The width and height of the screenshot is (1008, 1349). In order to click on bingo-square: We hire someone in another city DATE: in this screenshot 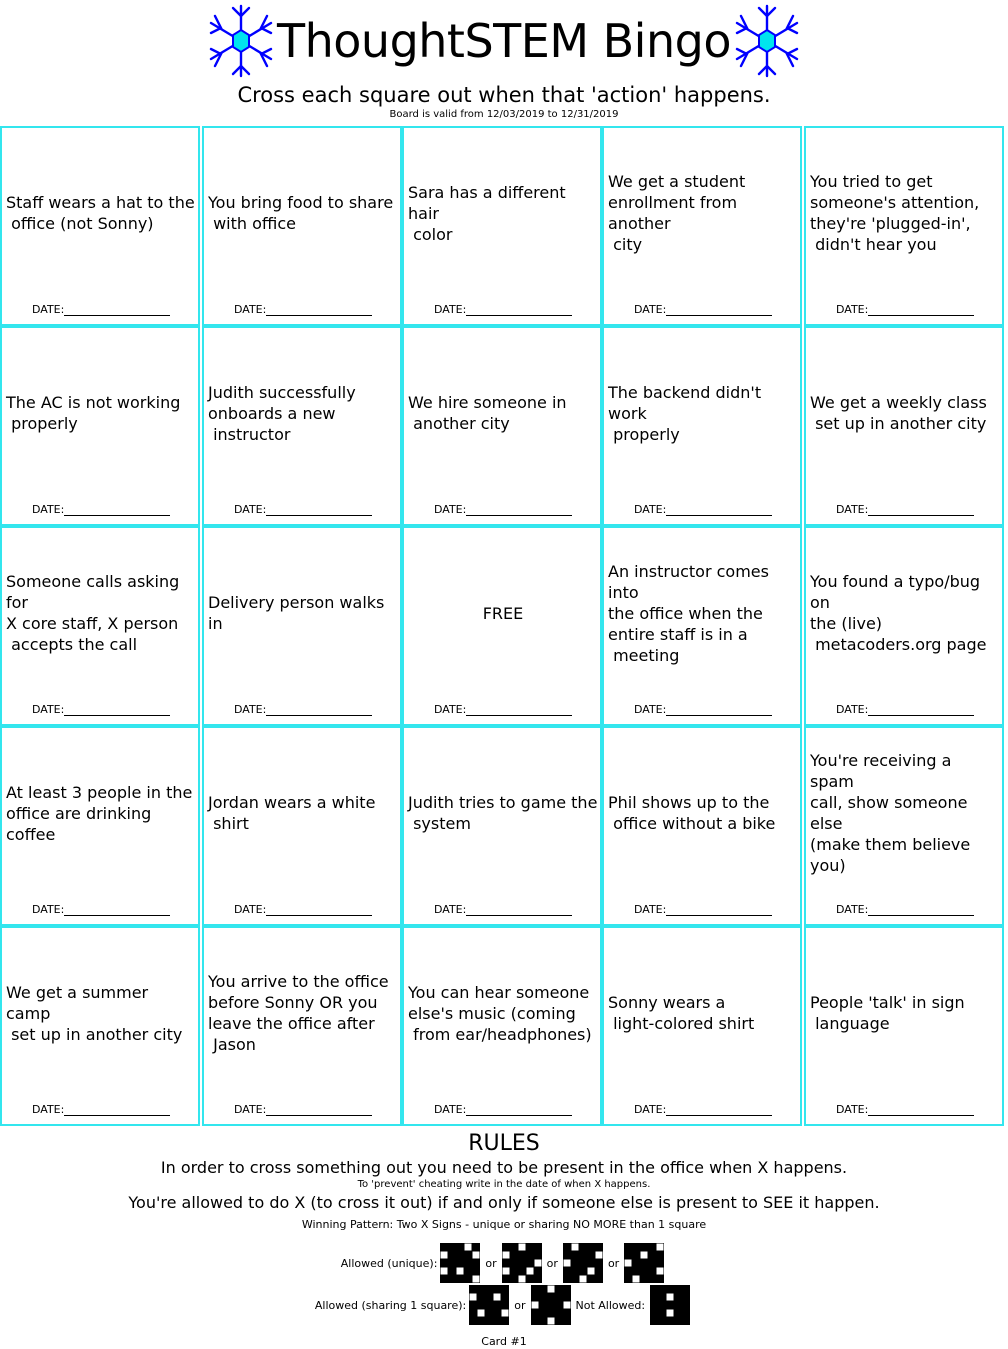, I will do `click(502, 426)`.